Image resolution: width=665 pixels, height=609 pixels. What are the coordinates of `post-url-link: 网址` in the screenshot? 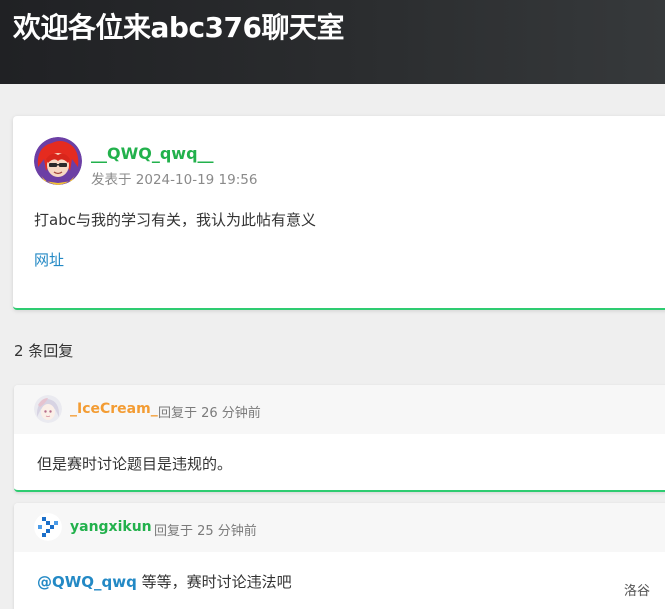 It's located at (49, 259).